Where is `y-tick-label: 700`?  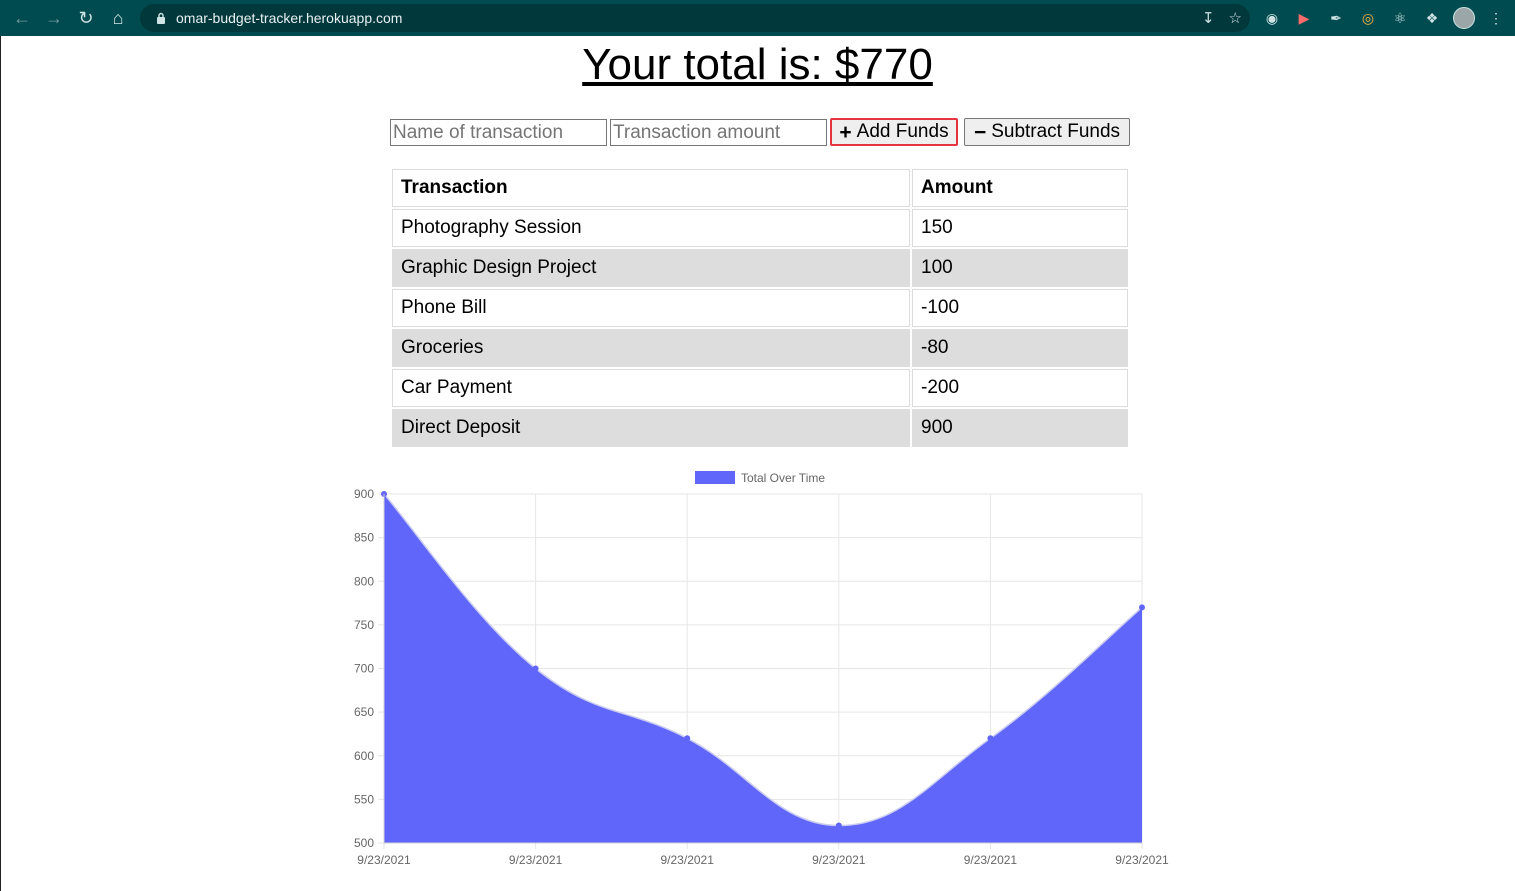
y-tick-label: 700 is located at coordinates (364, 669).